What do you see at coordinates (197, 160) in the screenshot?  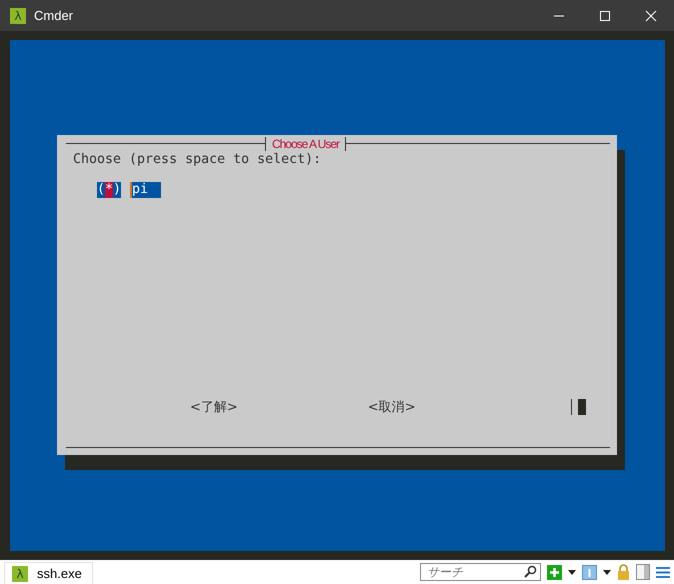 I see `dialog-prompt: Choose (press space to select):` at bounding box center [197, 160].